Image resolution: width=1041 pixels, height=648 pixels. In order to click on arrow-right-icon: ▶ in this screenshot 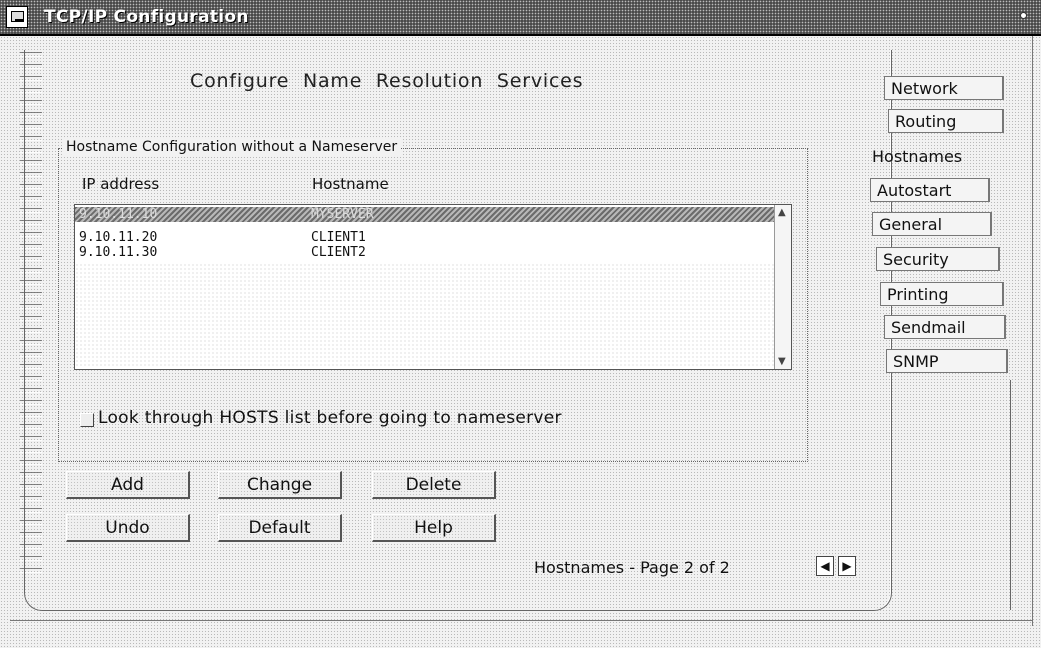, I will do `click(847, 566)`.